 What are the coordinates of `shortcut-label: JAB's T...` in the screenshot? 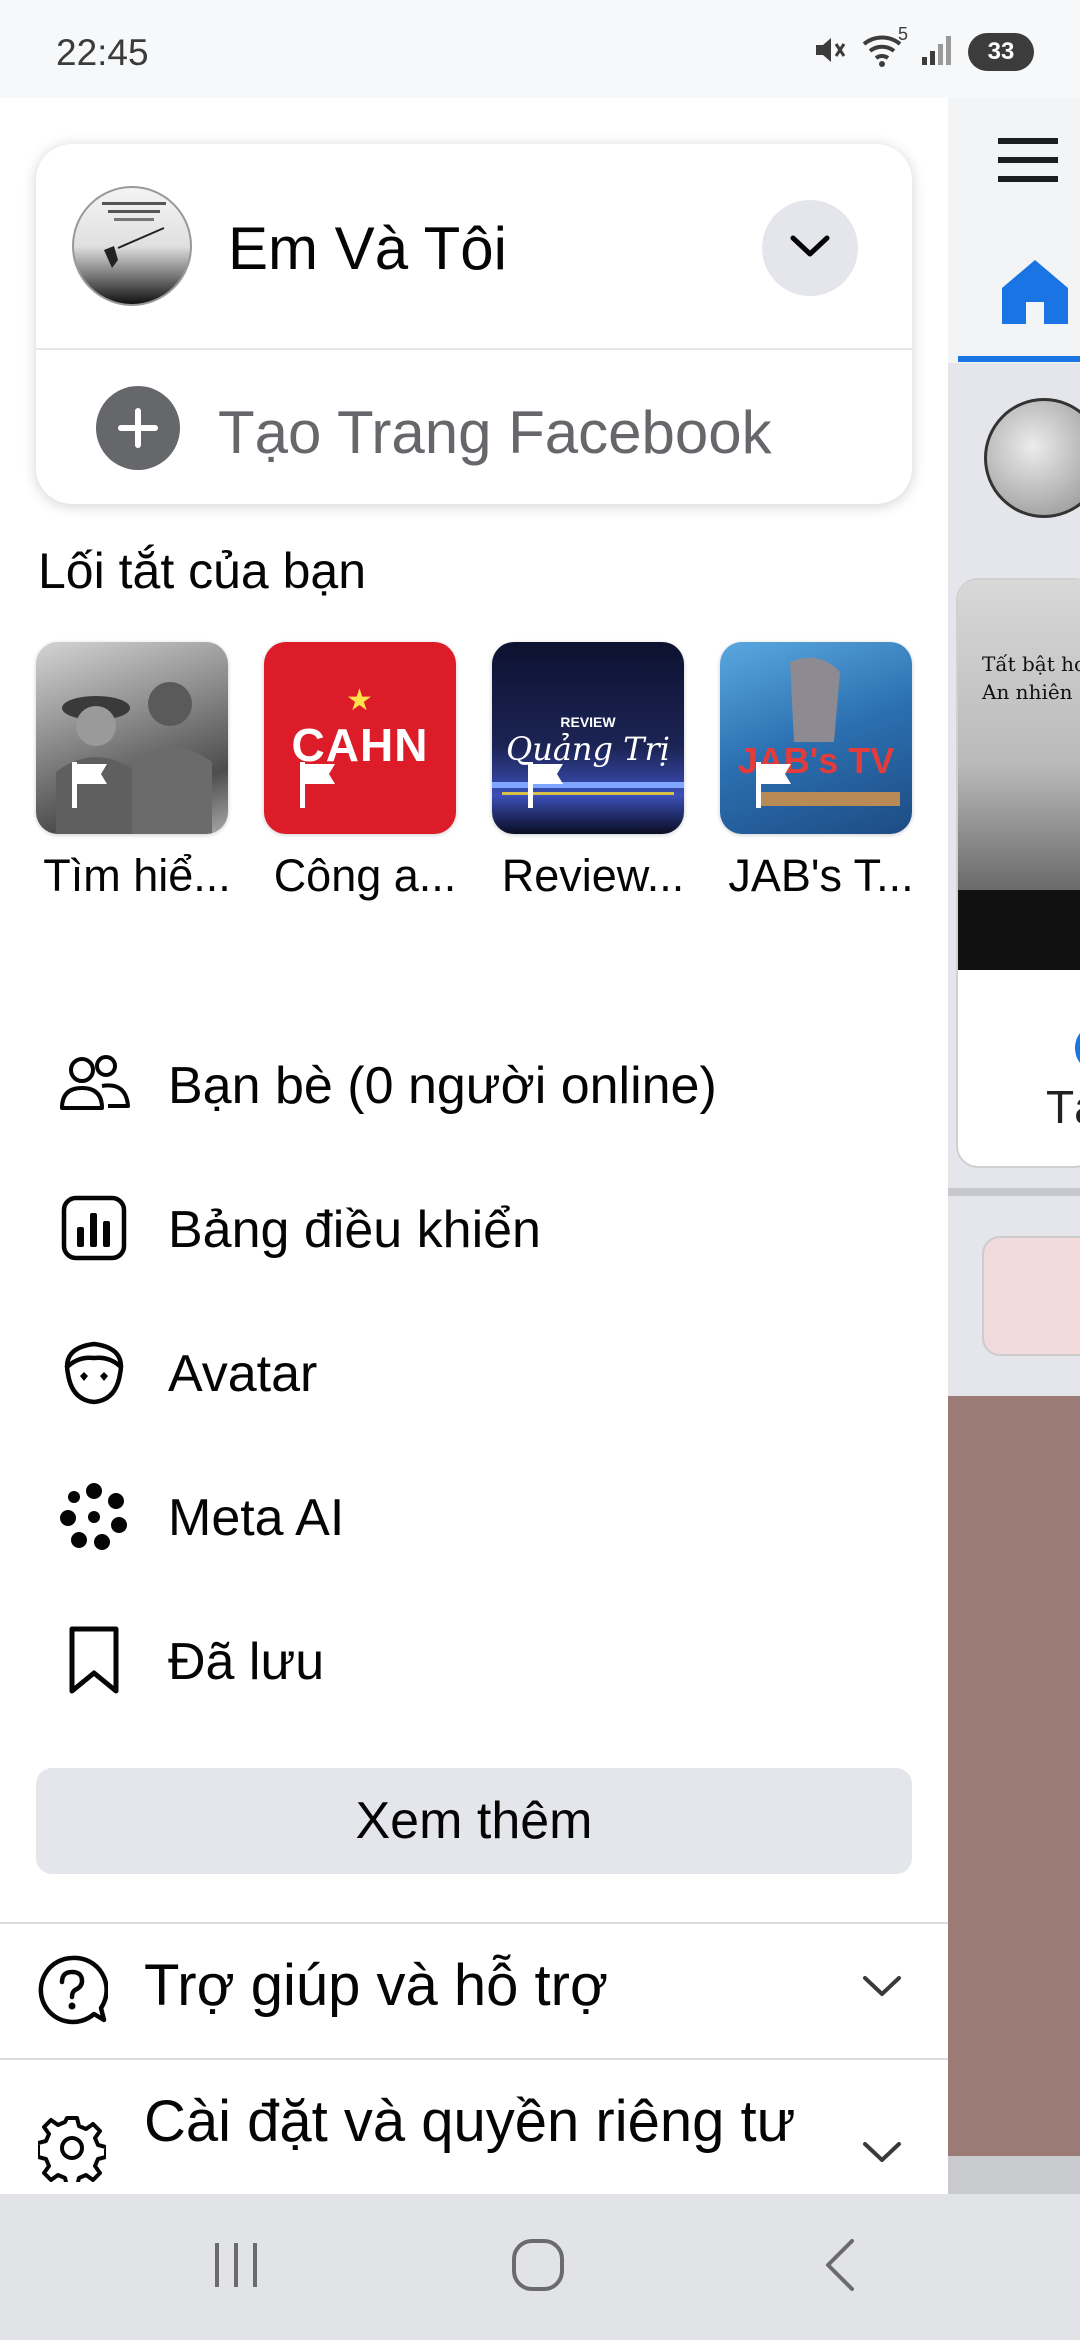 It's located at (821, 875).